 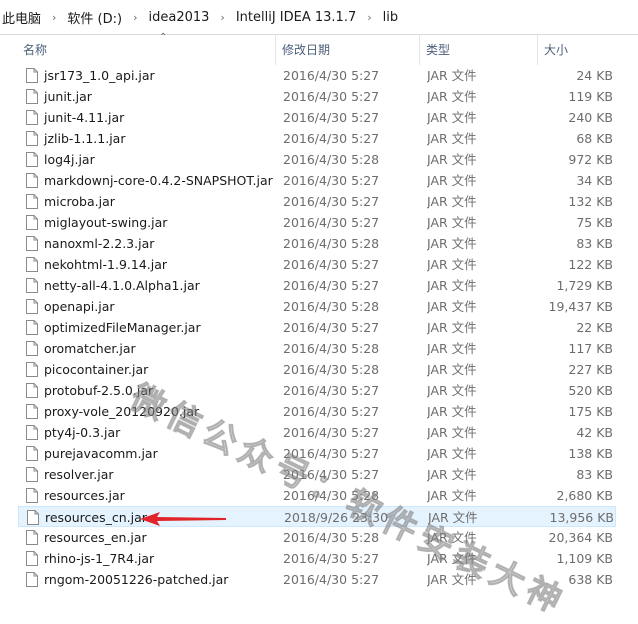 What do you see at coordinates (296, 17) in the screenshot?
I see `breadcrumb-intellij-idea: IntelliJ IDEA 13.1.7` at bounding box center [296, 17].